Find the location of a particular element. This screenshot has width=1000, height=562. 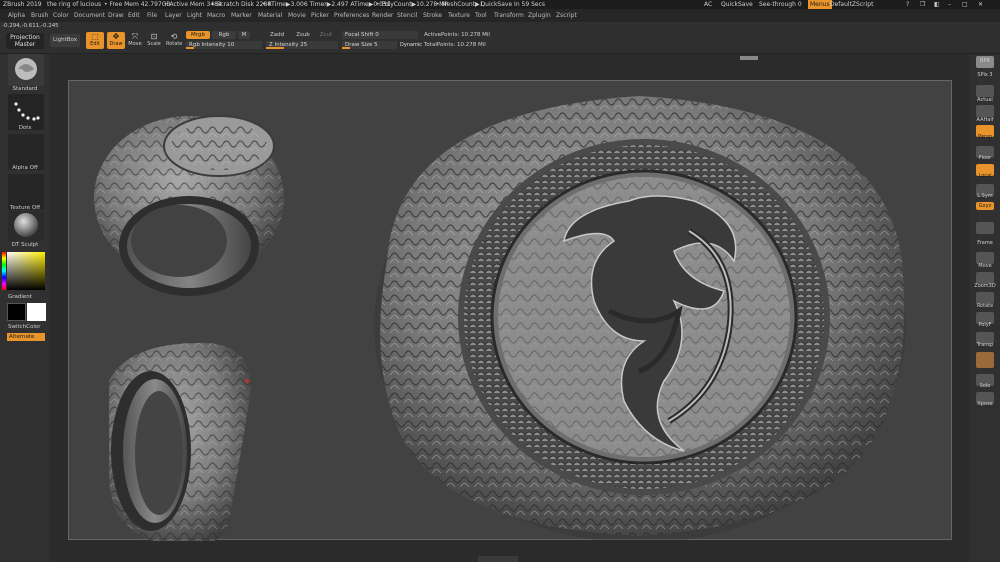

actual-icon is located at coordinates (985, 91).